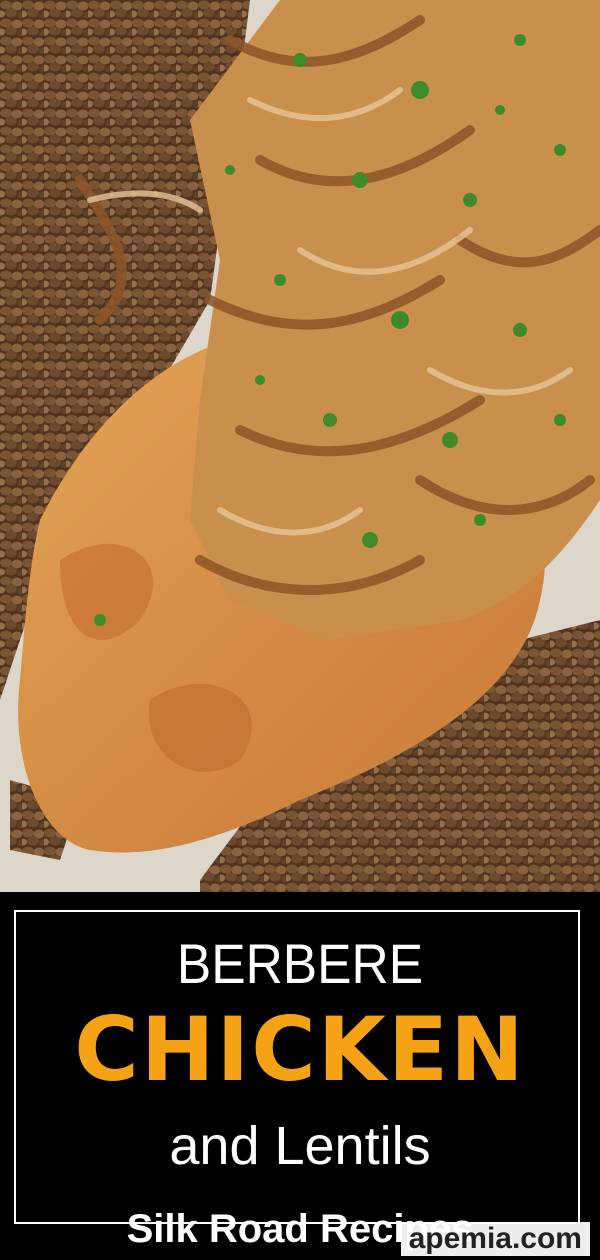  Describe the element at coordinates (300, 963) in the screenshot. I see `title-line-1: BERBERE` at that location.